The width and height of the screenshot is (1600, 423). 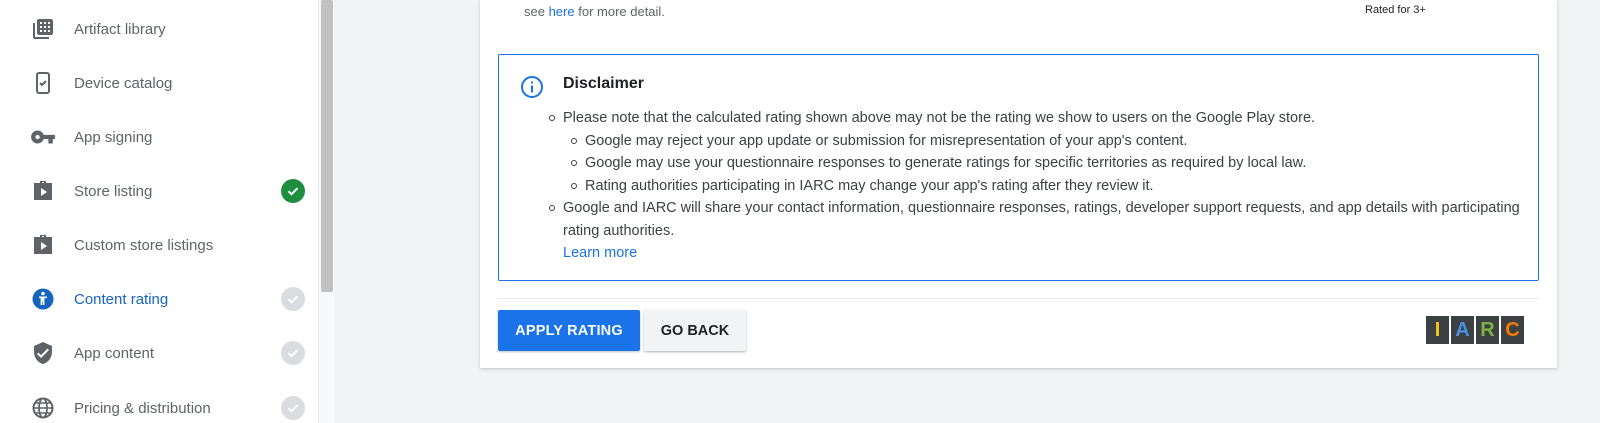 I want to click on scrollbar-thumb, so click(x=327, y=146).